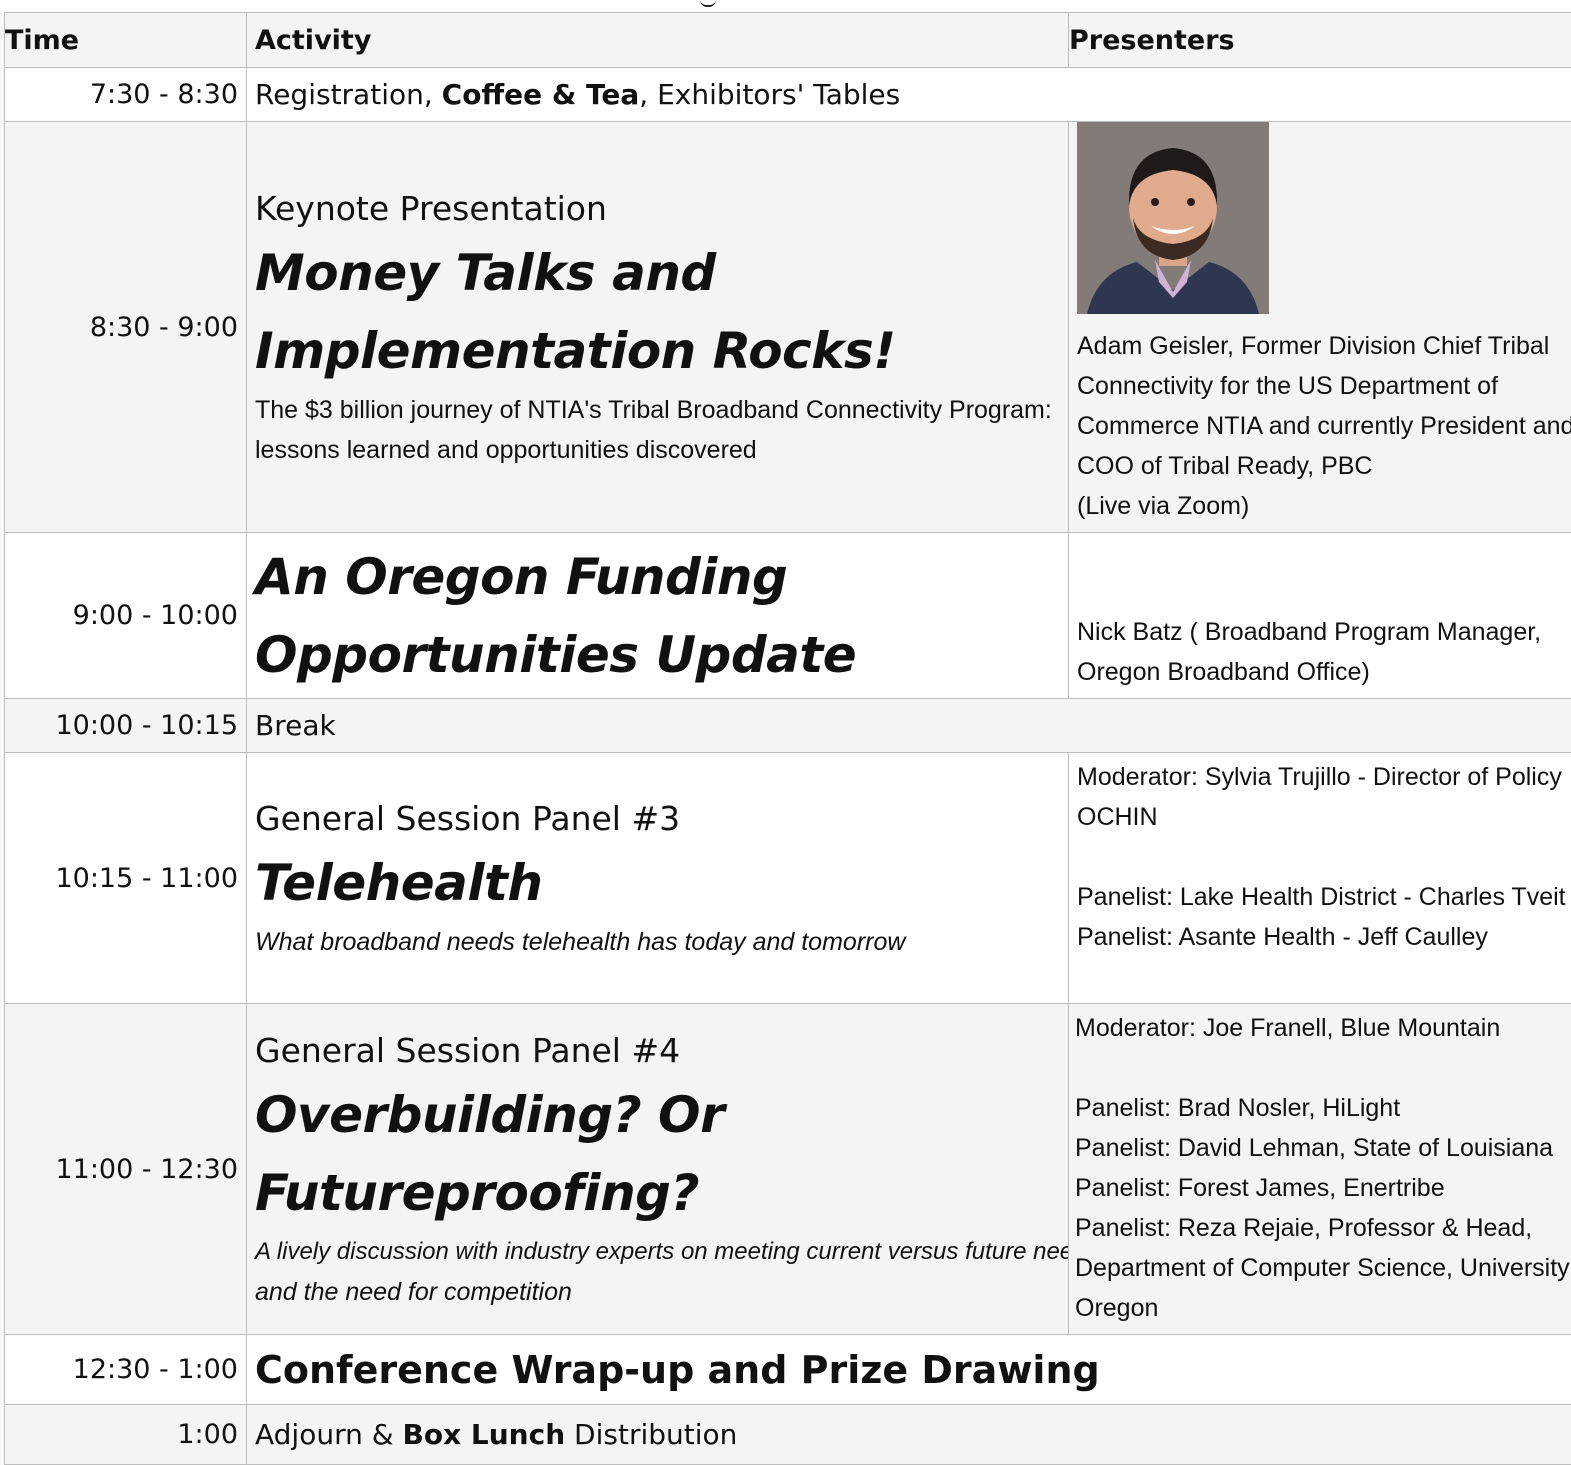 Image resolution: width=1571 pixels, height=1465 pixels. Describe the element at coordinates (541, 94) in the screenshot. I see `activity-bold: Coffee & Tea` at that location.